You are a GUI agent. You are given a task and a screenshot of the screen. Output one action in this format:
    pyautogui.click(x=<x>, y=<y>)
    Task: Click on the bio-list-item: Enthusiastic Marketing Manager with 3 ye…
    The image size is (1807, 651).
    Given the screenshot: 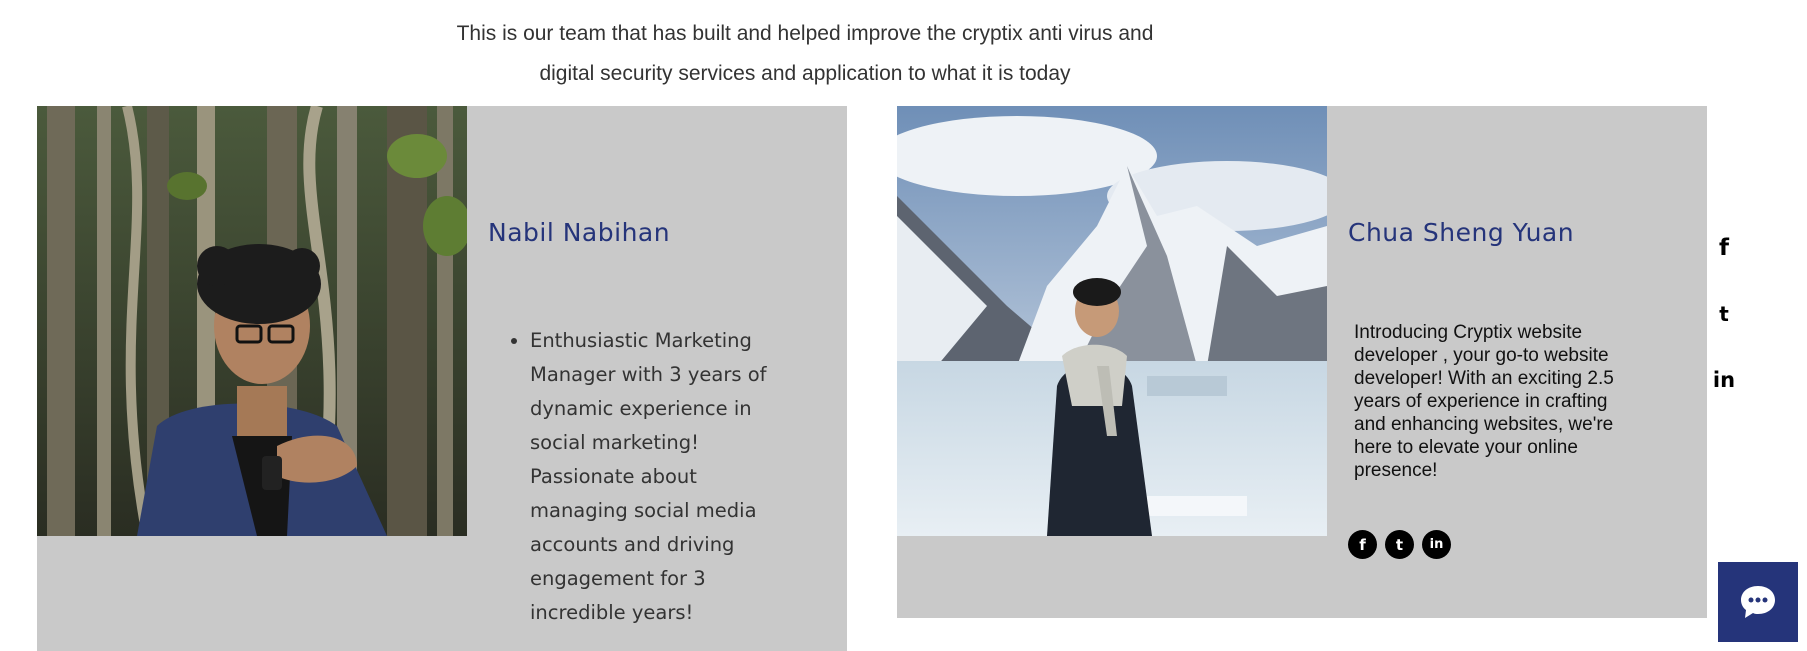 What is the action you would take?
    pyautogui.click(x=680, y=477)
    